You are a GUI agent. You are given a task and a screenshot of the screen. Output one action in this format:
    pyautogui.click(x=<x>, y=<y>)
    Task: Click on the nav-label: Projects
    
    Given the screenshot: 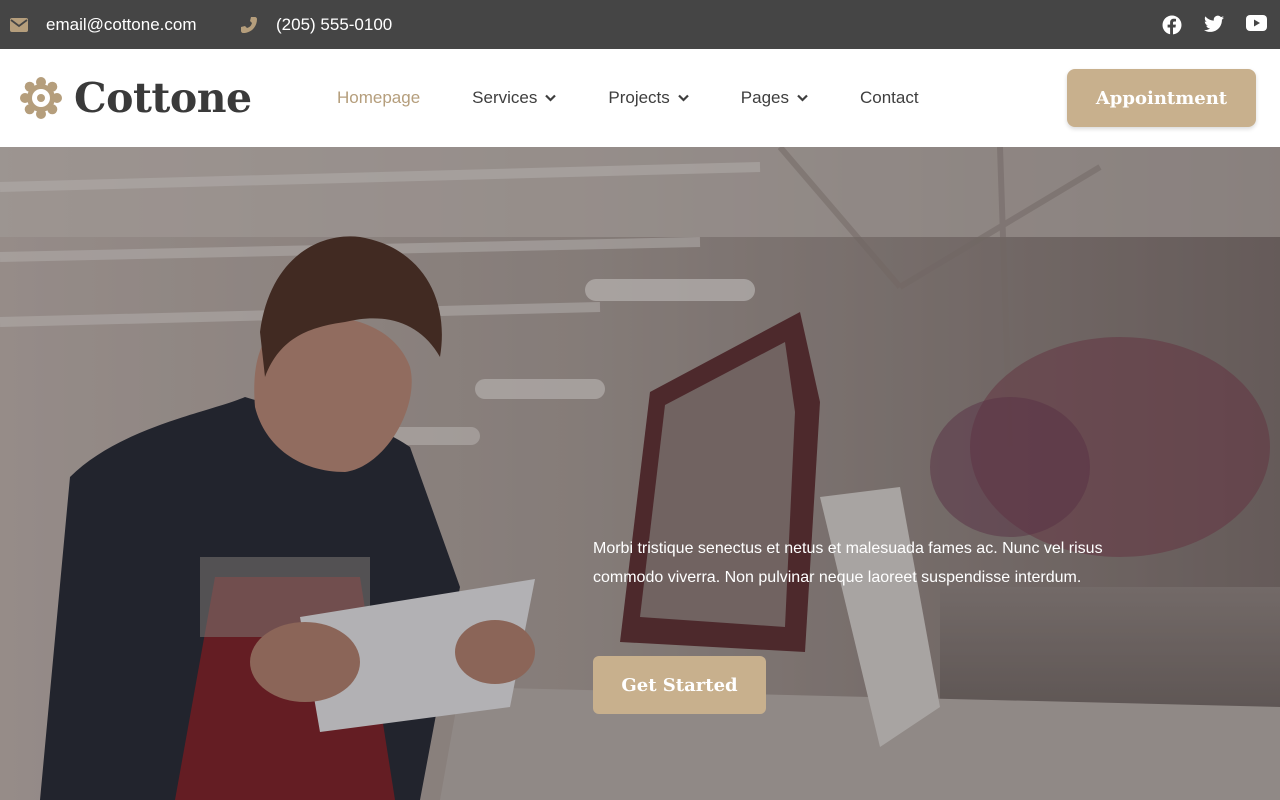 What is the action you would take?
    pyautogui.click(x=639, y=97)
    